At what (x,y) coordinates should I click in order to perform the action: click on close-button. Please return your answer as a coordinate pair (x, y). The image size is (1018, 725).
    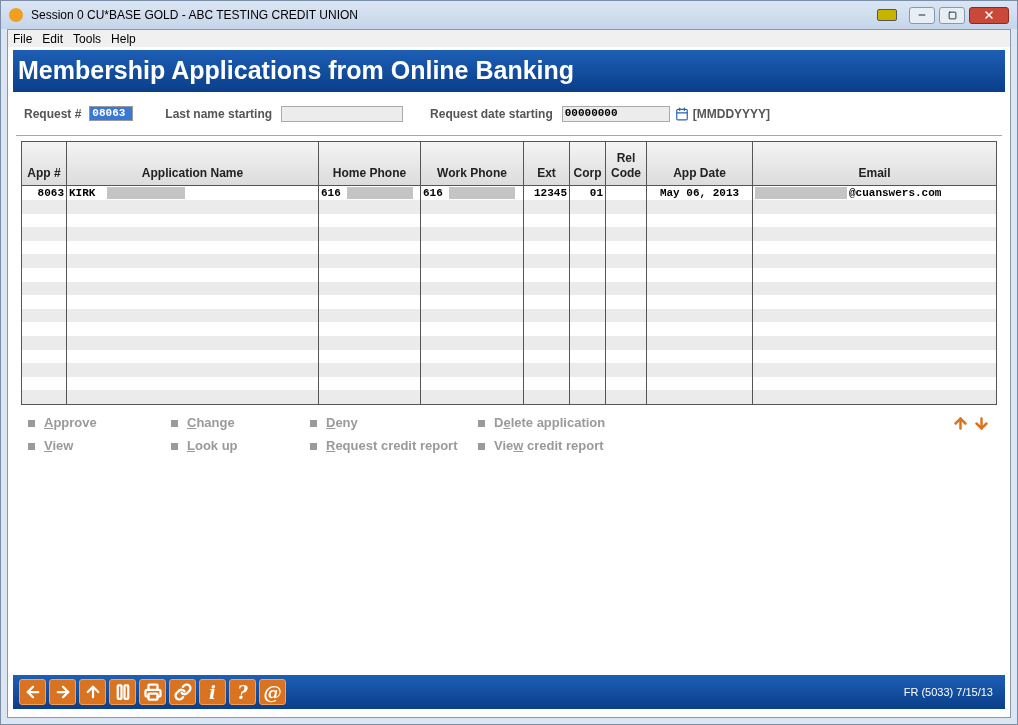
    Looking at the image, I should click on (989, 15).